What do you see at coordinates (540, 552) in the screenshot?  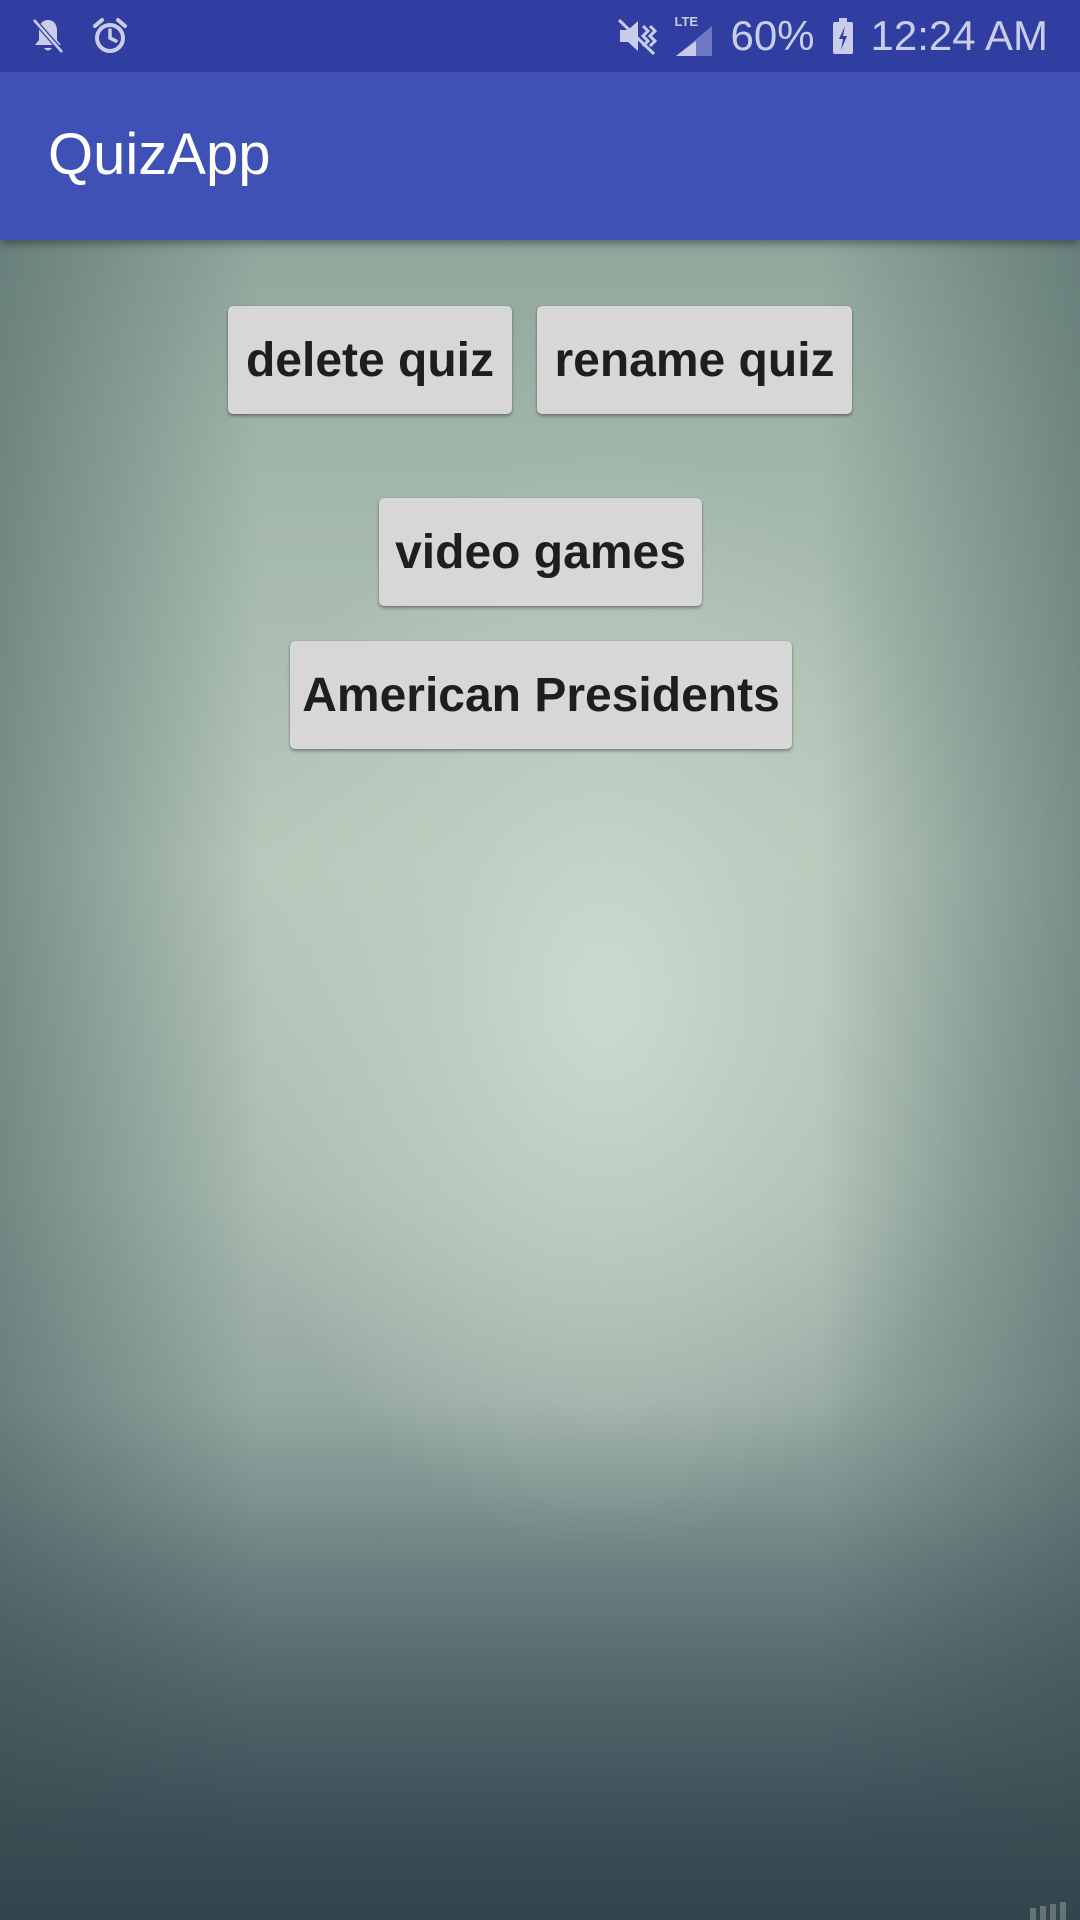 I see `quiz-button-video-games: video games` at bounding box center [540, 552].